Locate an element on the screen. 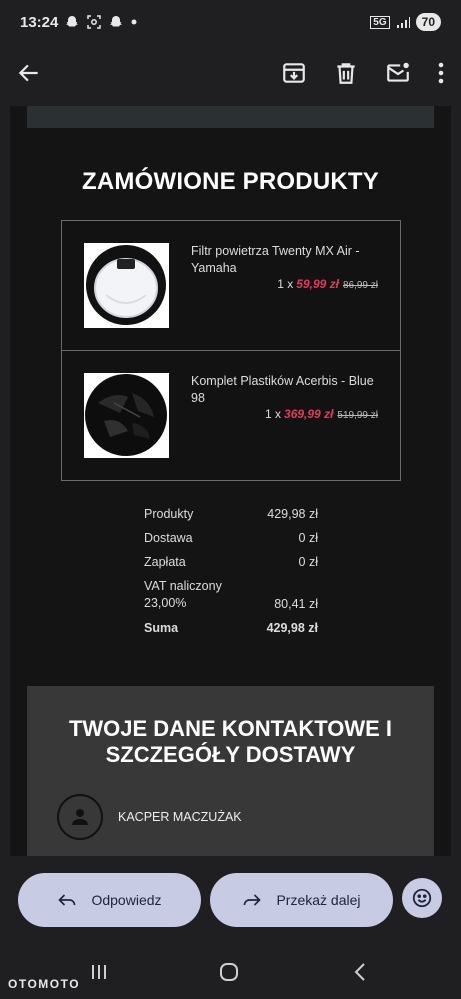 Image resolution: width=461 pixels, height=999 pixels. sale-price: 369,99 zł is located at coordinates (309, 414).